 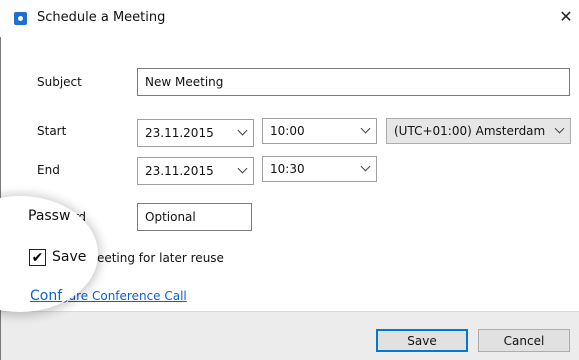 What do you see at coordinates (287, 169) in the screenshot?
I see `end-time-value: 10:30` at bounding box center [287, 169].